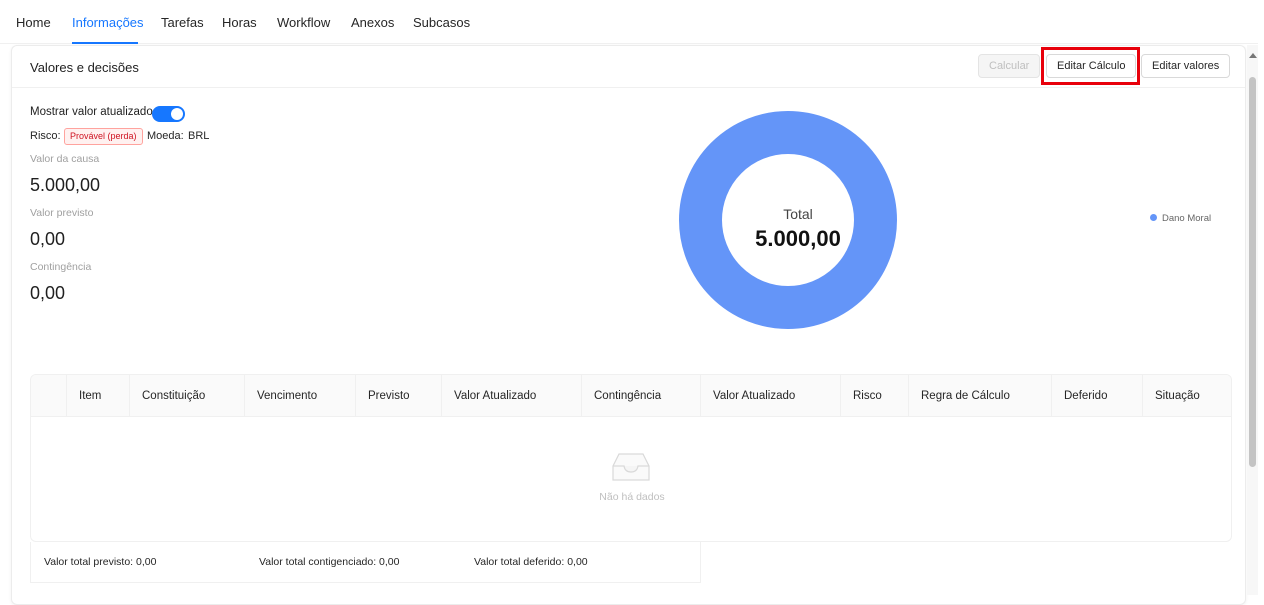 The height and width of the screenshot is (605, 1264). What do you see at coordinates (965, 396) in the screenshot?
I see `col-regra-calculo: Regra de Cálculo` at bounding box center [965, 396].